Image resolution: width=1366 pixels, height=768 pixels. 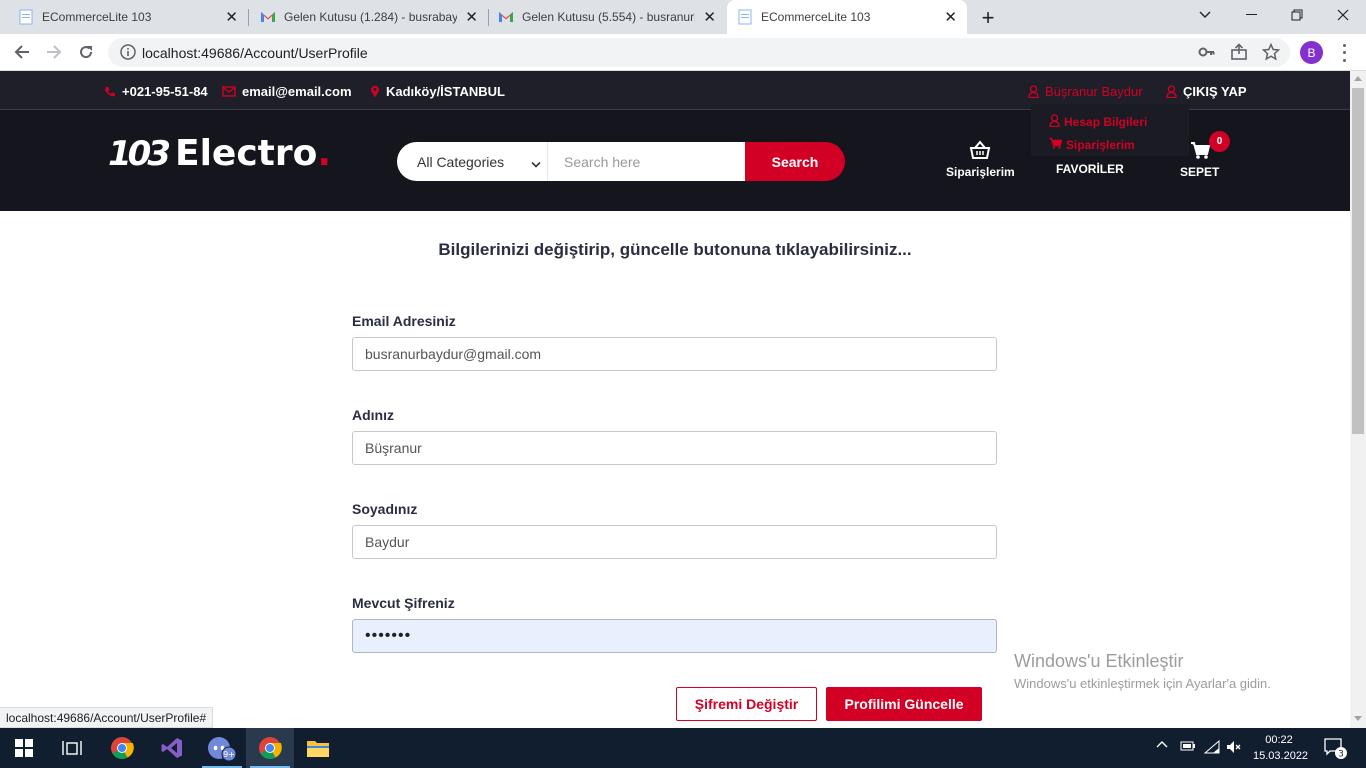 I want to click on dropdown-item-orders: Siparişlerim, so click(x=1119, y=144).